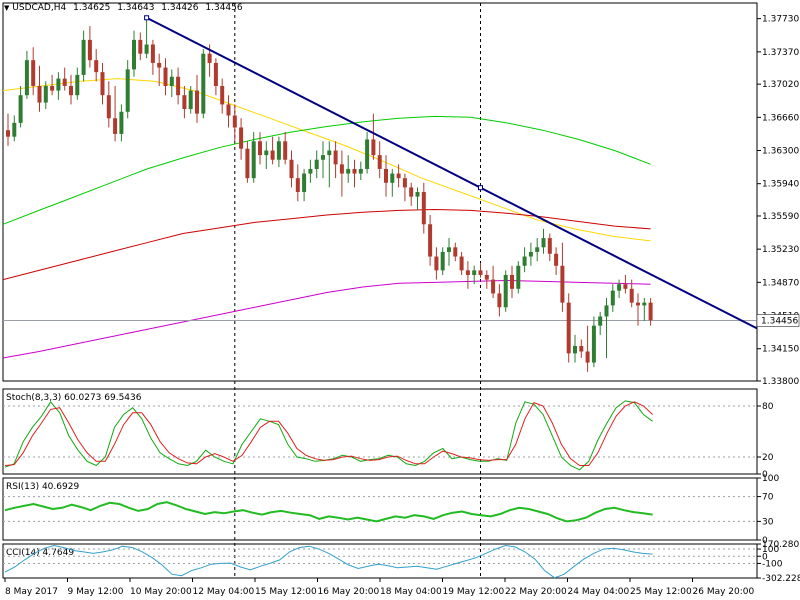  Describe the element at coordinates (180, 8) in the screenshot. I see `low-value: 1.34426` at that location.